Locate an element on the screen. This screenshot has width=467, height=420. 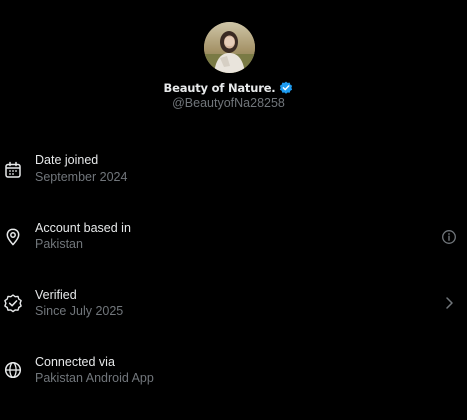
info-row-connected-via: Connected via Pakistan Android App is located at coordinates (233, 375).